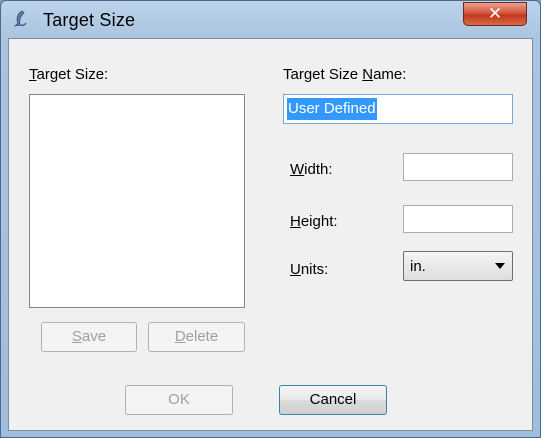 Image resolution: width=541 pixels, height=438 pixels. Describe the element at coordinates (418, 266) in the screenshot. I see `units-select-value: in.` at that location.